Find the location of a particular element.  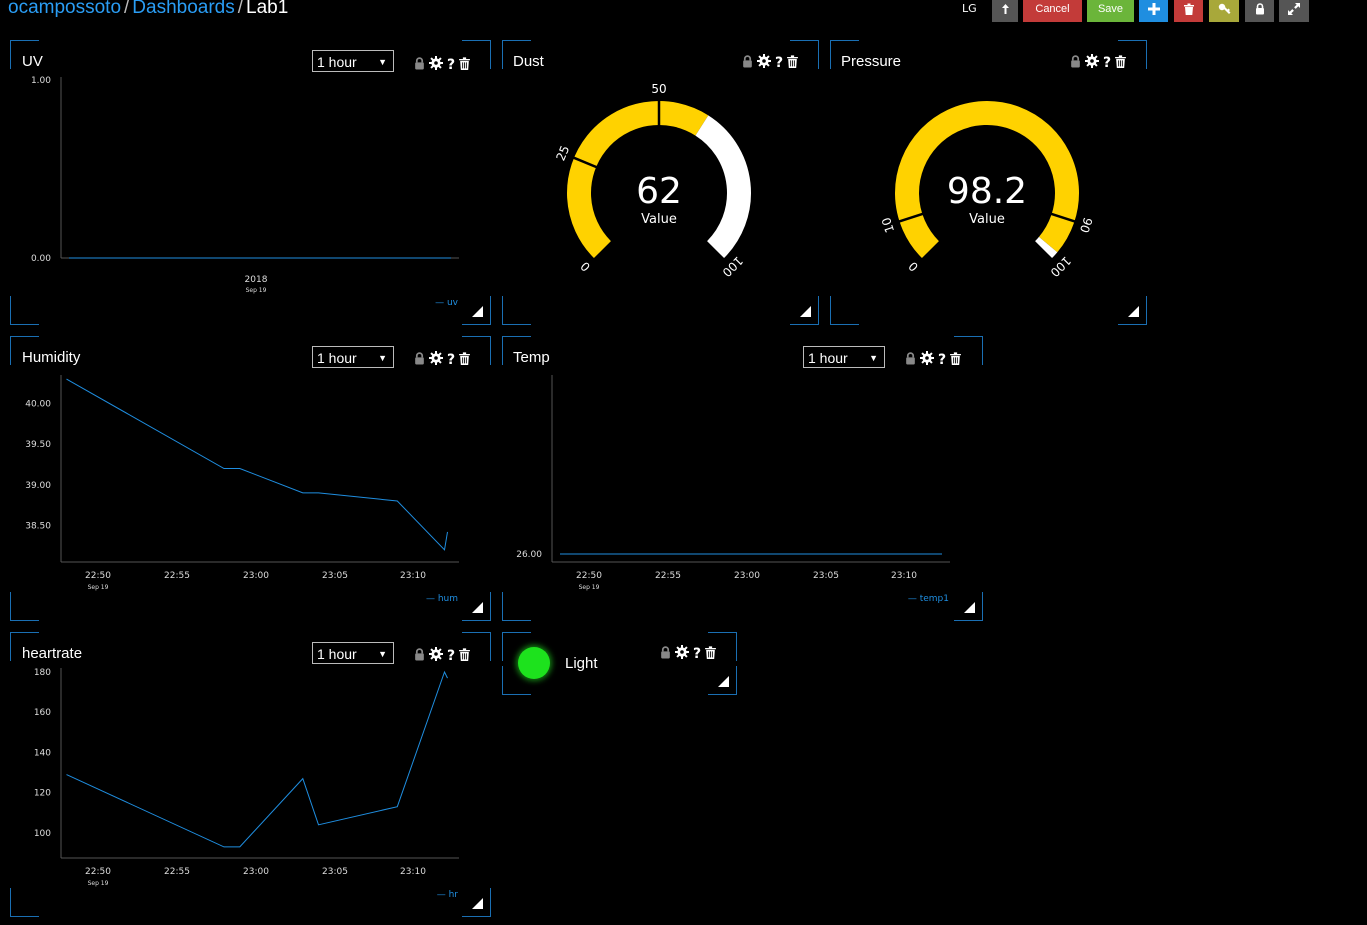

save-button: Save is located at coordinates (1110, 11).